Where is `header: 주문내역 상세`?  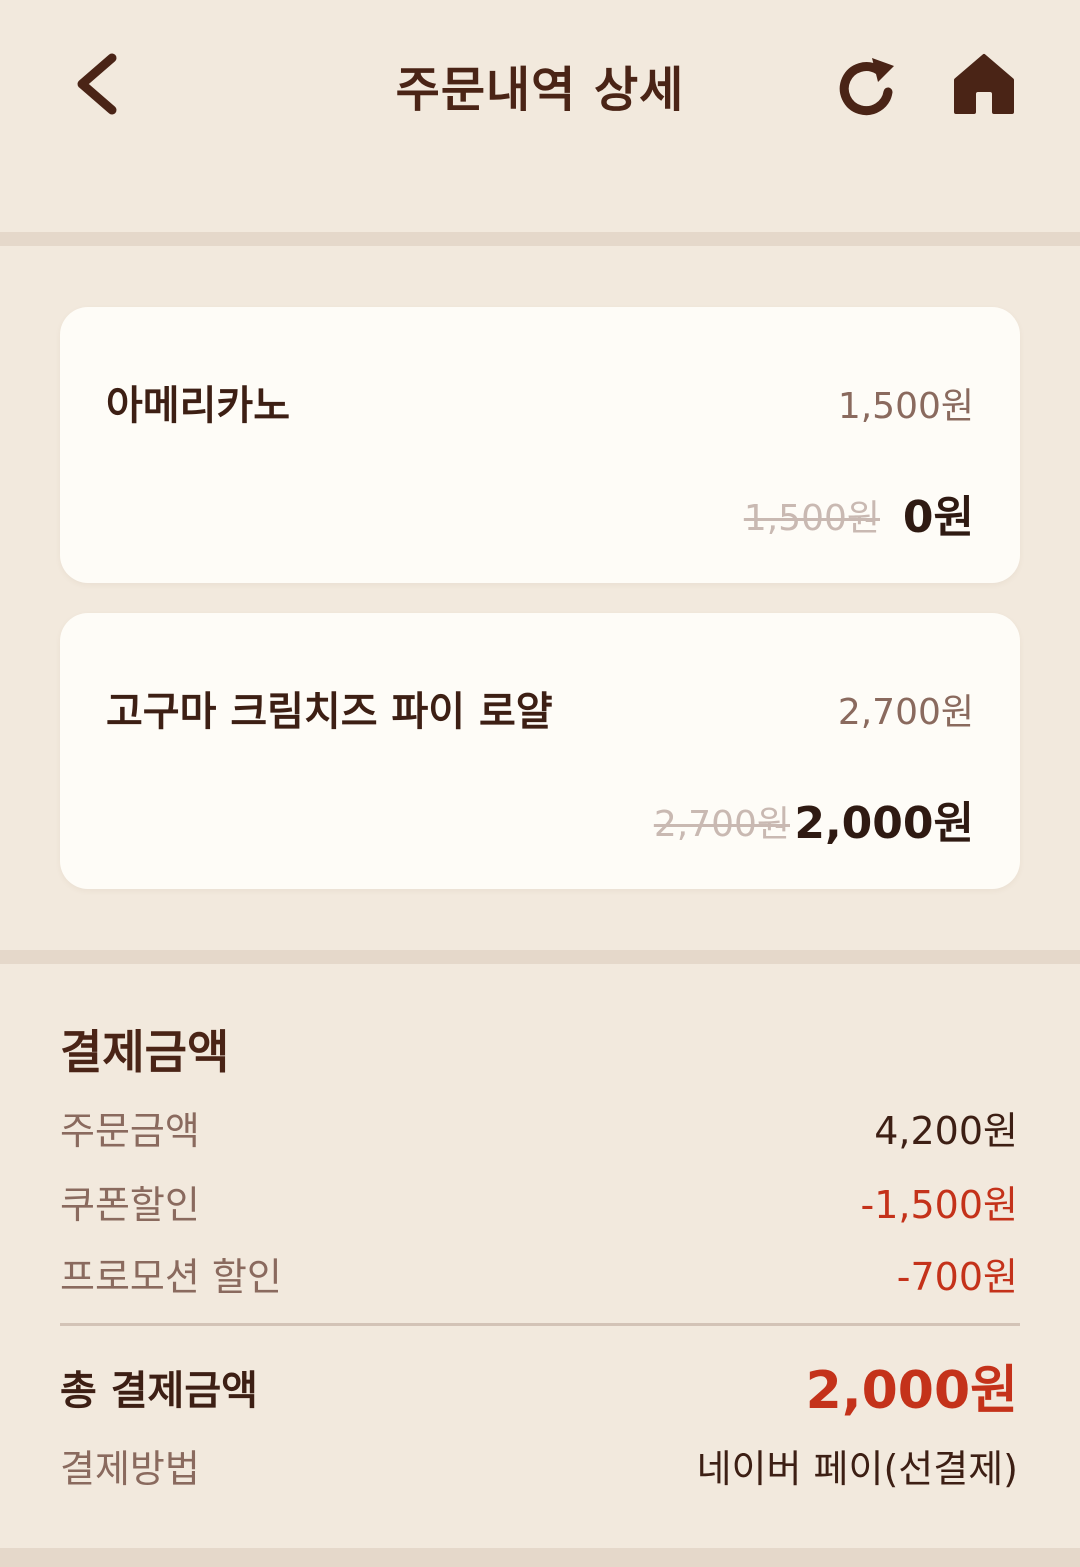
header: 주문내역 상세 is located at coordinates (540, 116).